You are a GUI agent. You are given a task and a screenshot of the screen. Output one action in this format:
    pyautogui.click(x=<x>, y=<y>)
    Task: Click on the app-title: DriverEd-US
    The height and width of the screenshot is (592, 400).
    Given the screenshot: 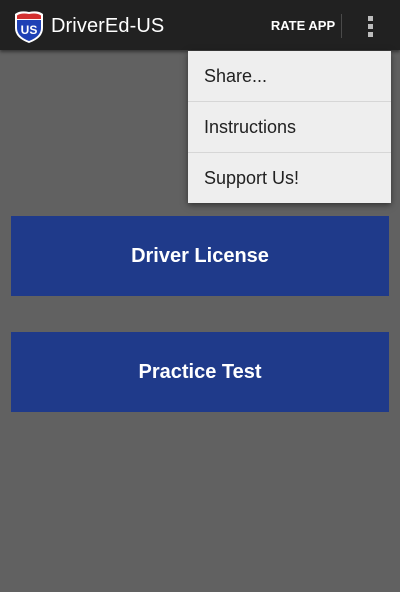 What is the action you would take?
    pyautogui.click(x=108, y=26)
    